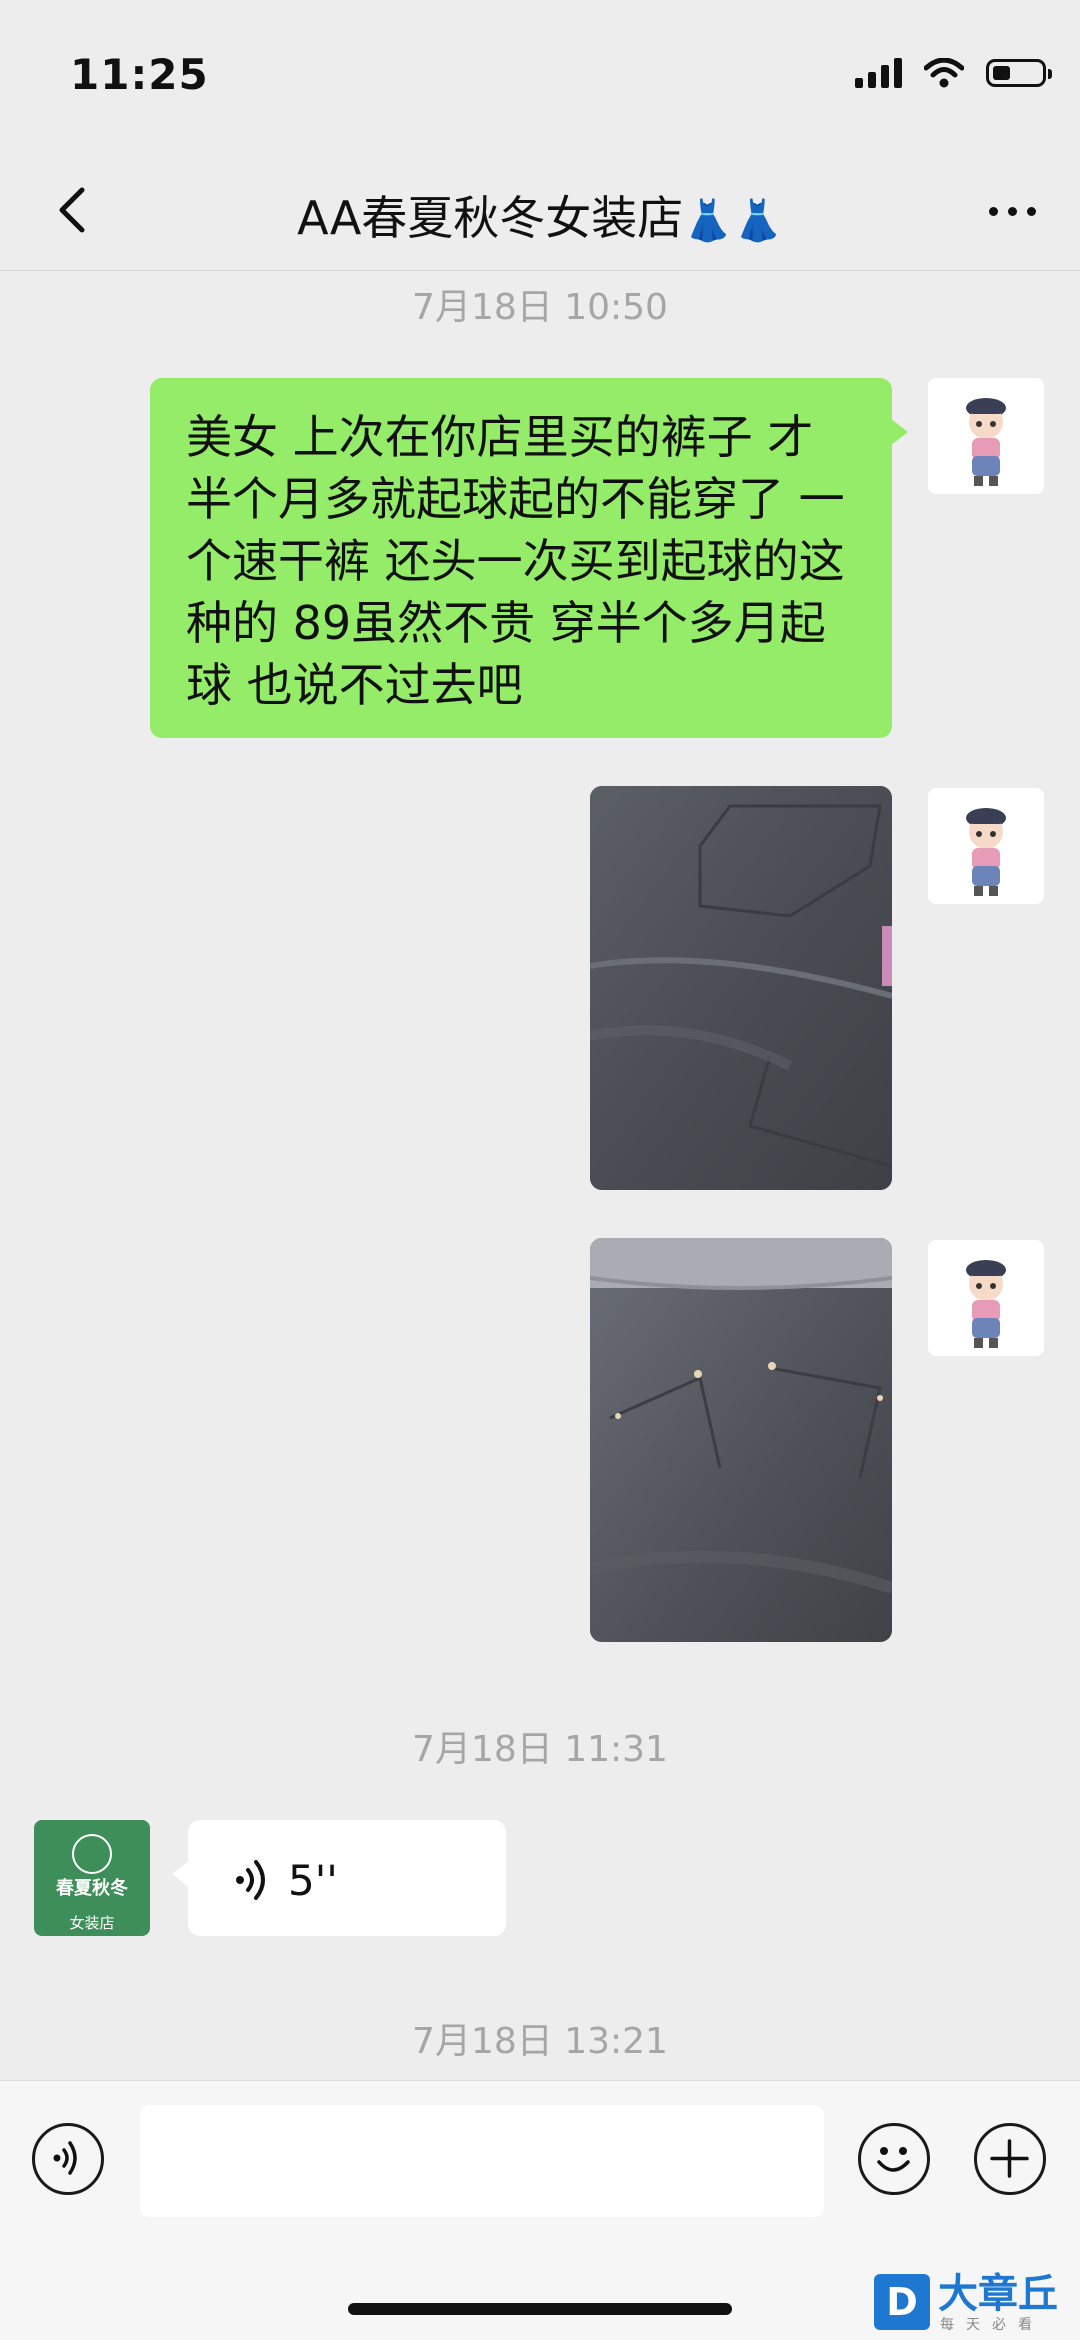 This screenshot has height=2340, width=1080. I want to click on watermark-brand: 大章丘, so click(998, 2294).